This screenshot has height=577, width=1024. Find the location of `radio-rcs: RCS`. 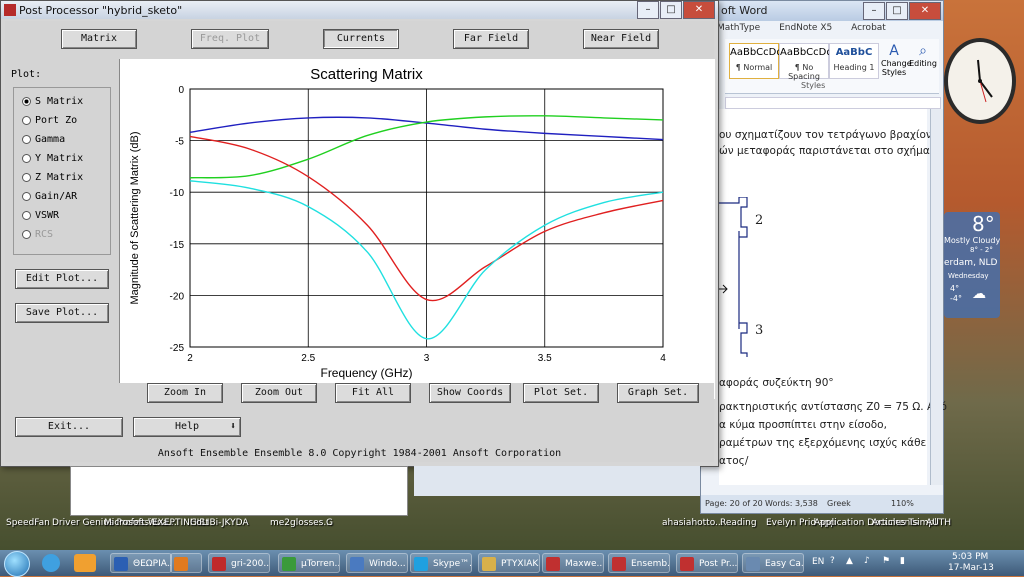

radio-rcs: RCS is located at coordinates (37, 235).